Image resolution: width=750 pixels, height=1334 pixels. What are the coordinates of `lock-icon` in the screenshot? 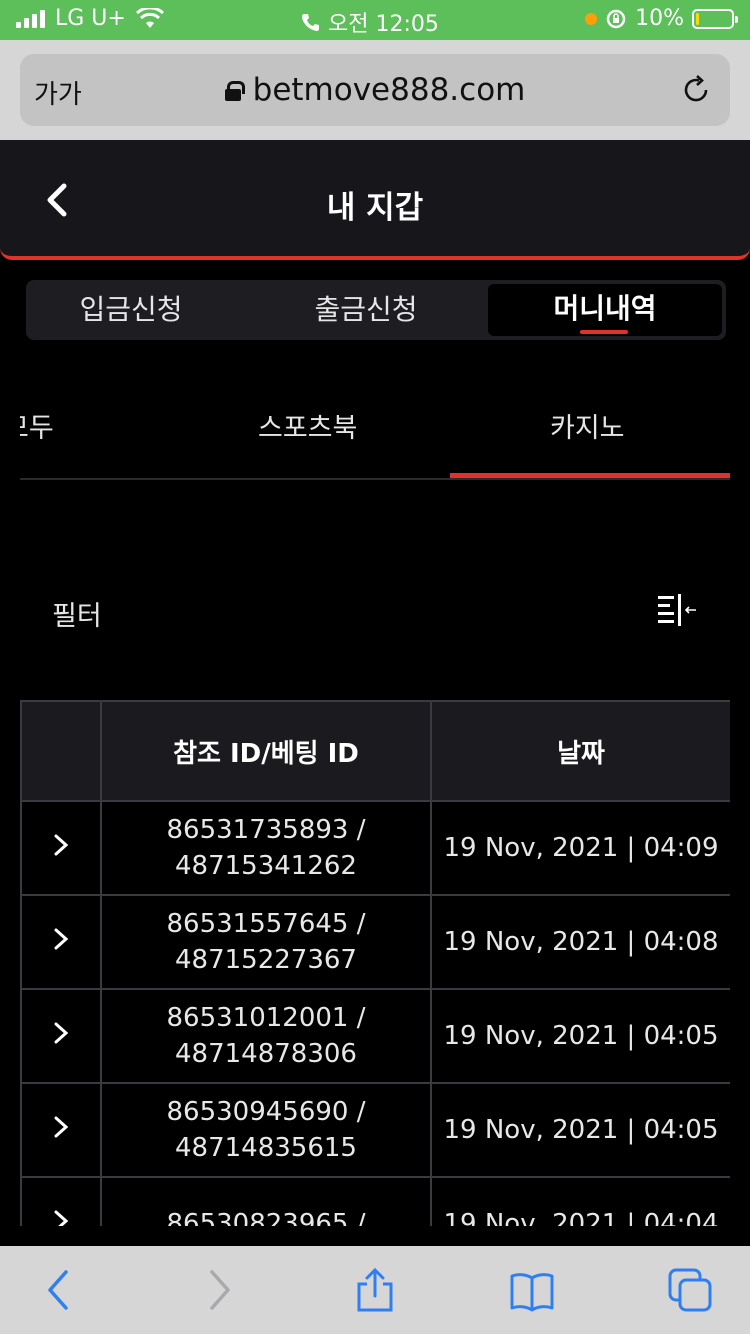 It's located at (234, 91).